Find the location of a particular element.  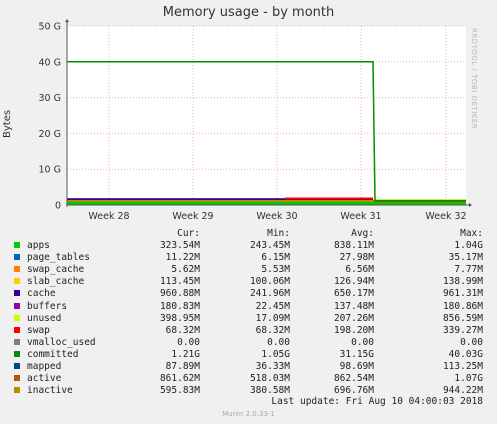

legend-cur: 180.83M is located at coordinates (179, 306).